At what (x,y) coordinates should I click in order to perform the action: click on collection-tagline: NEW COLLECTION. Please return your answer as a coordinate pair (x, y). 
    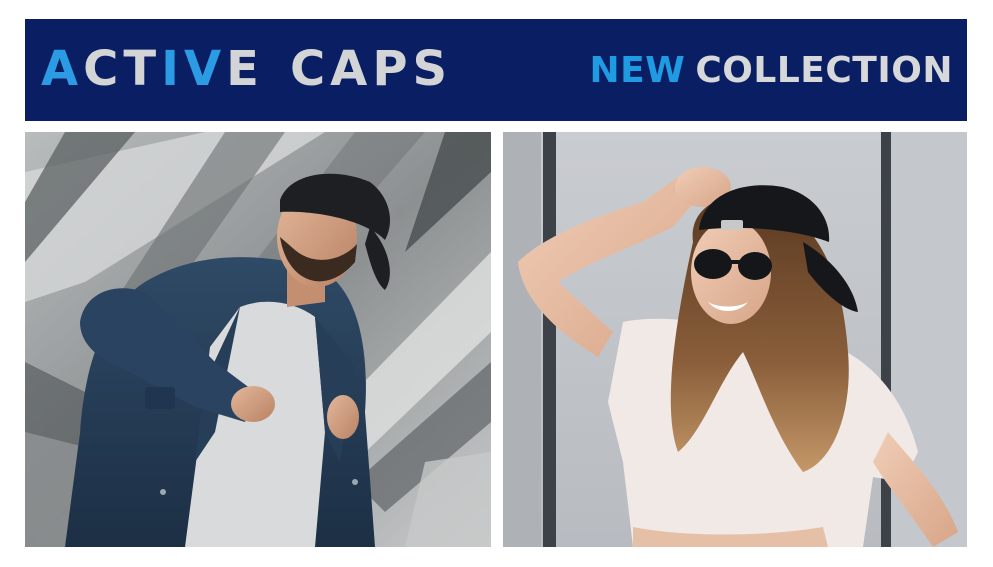
    Looking at the image, I should click on (771, 71).